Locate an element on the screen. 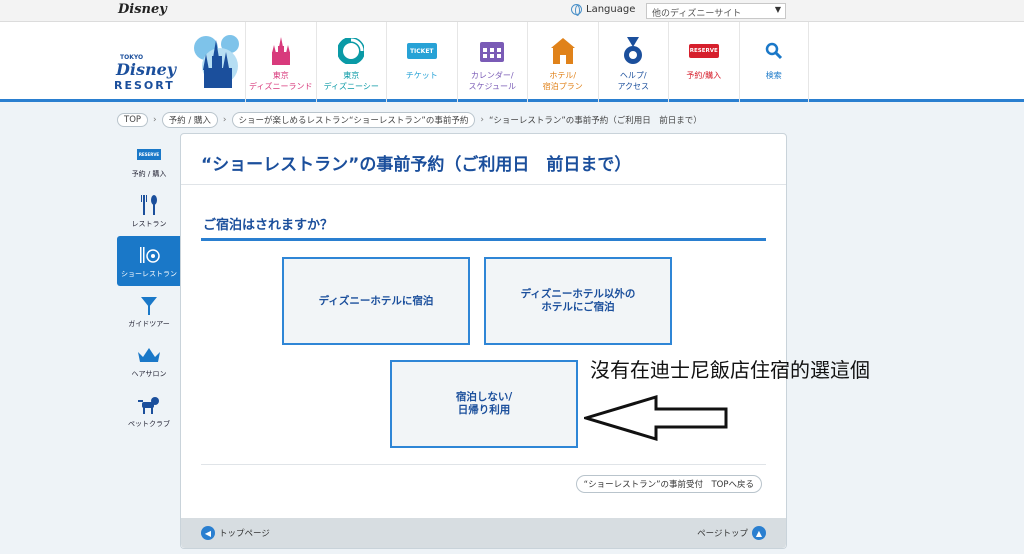 The image size is (1024, 554). language-link: Language is located at coordinates (603, 10).